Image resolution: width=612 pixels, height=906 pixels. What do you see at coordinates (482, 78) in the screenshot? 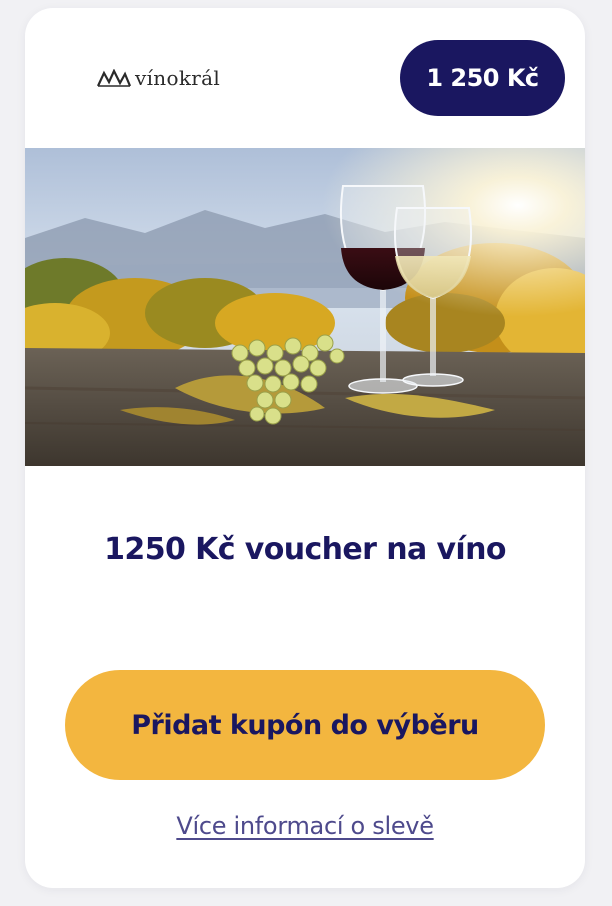
I see `price-badge: 1 250 Kč` at bounding box center [482, 78].